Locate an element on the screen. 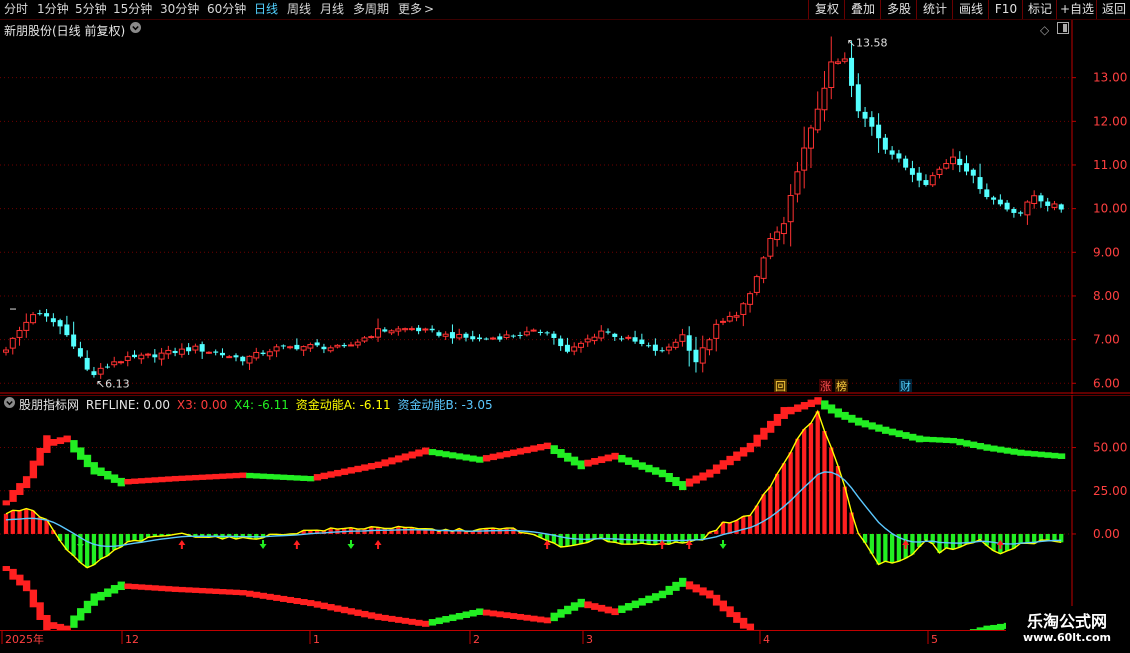 The width and height of the screenshot is (1130, 653). toolbar-btn-4: 画线 is located at coordinates (970, 9).